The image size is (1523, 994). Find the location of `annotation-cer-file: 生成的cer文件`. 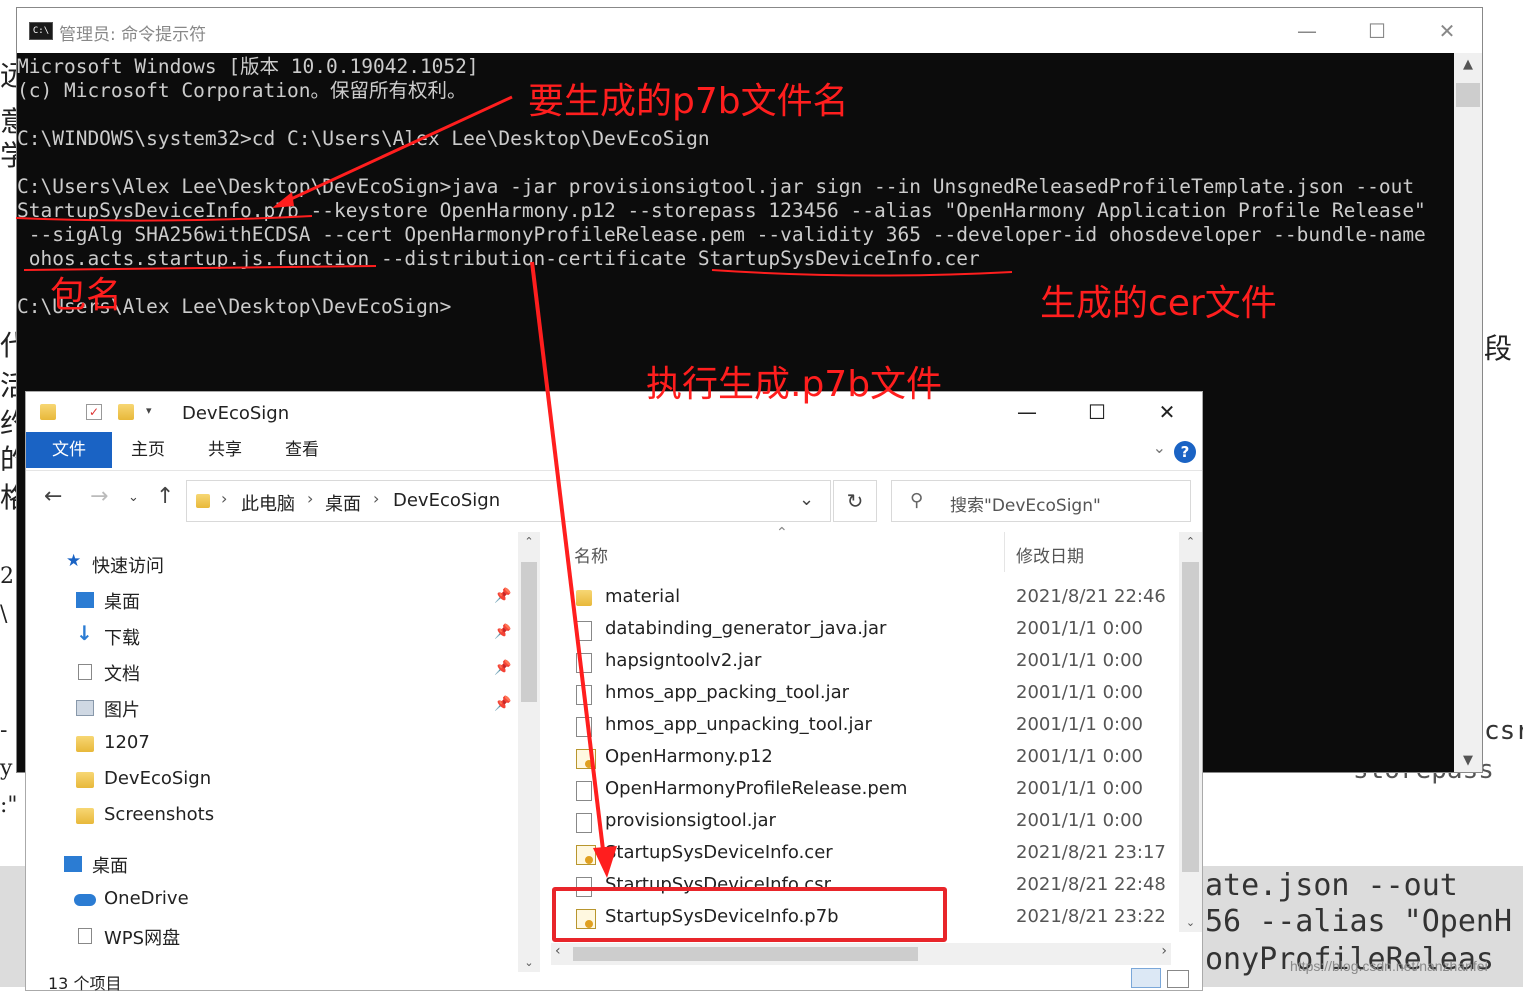

annotation-cer-file: 生成的cer文件 is located at coordinates (1158, 303).